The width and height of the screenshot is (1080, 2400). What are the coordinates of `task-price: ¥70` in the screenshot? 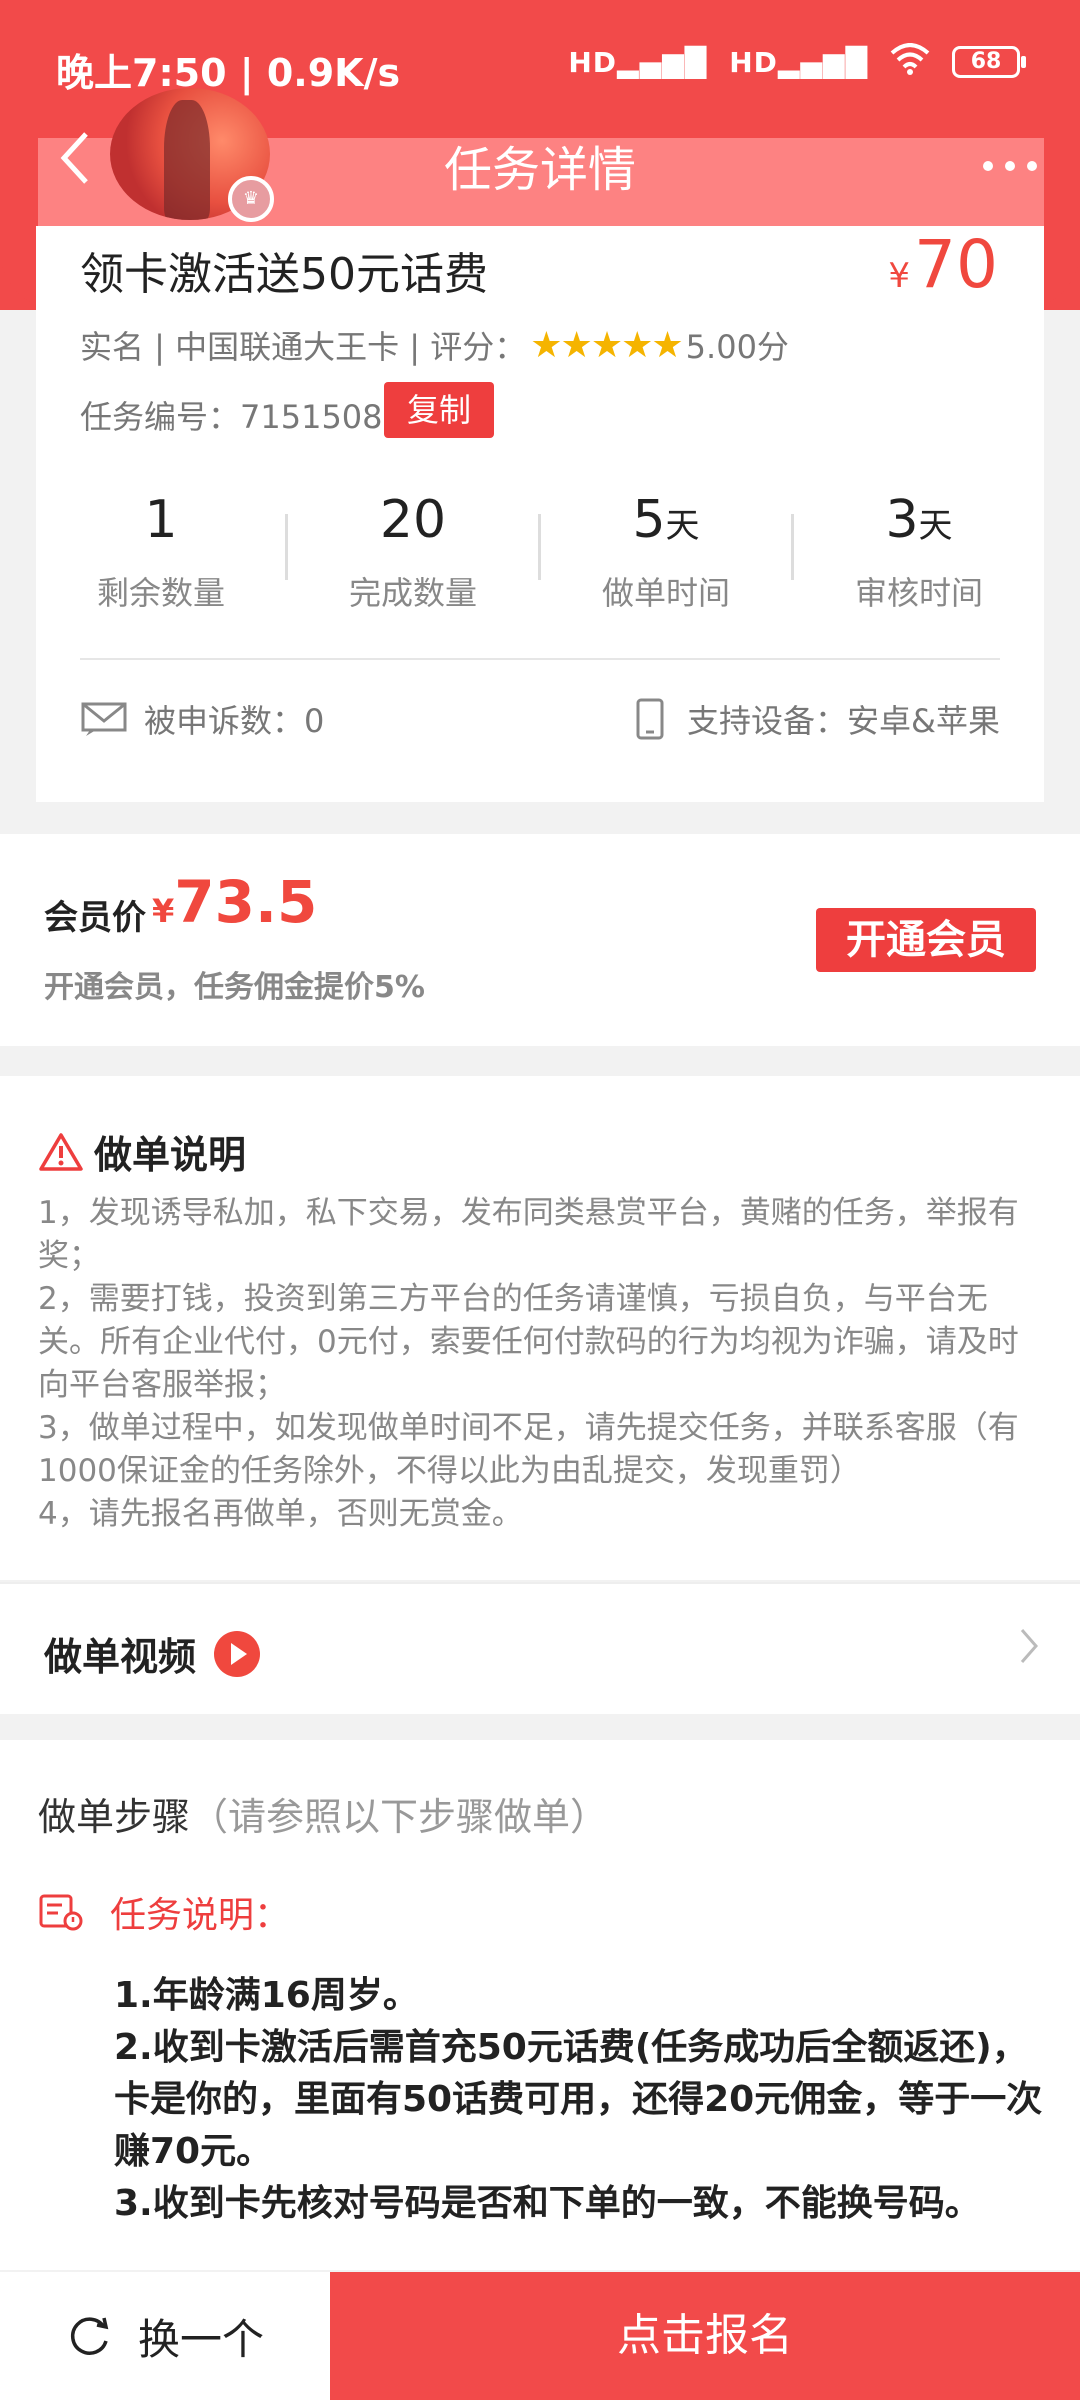 It's located at (943, 264).